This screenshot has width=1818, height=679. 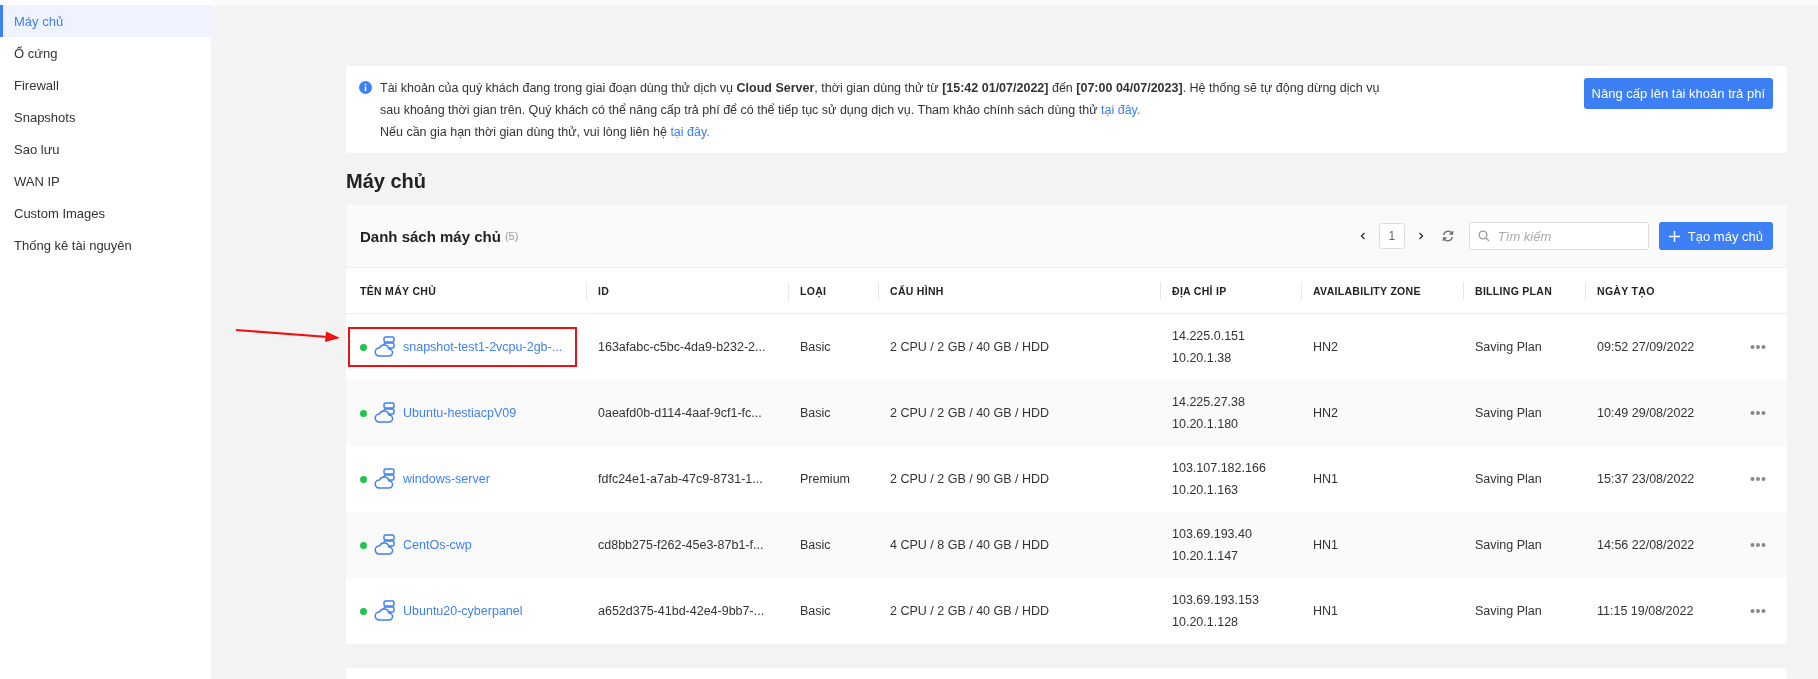 I want to click on column-header: ID, so click(x=604, y=290).